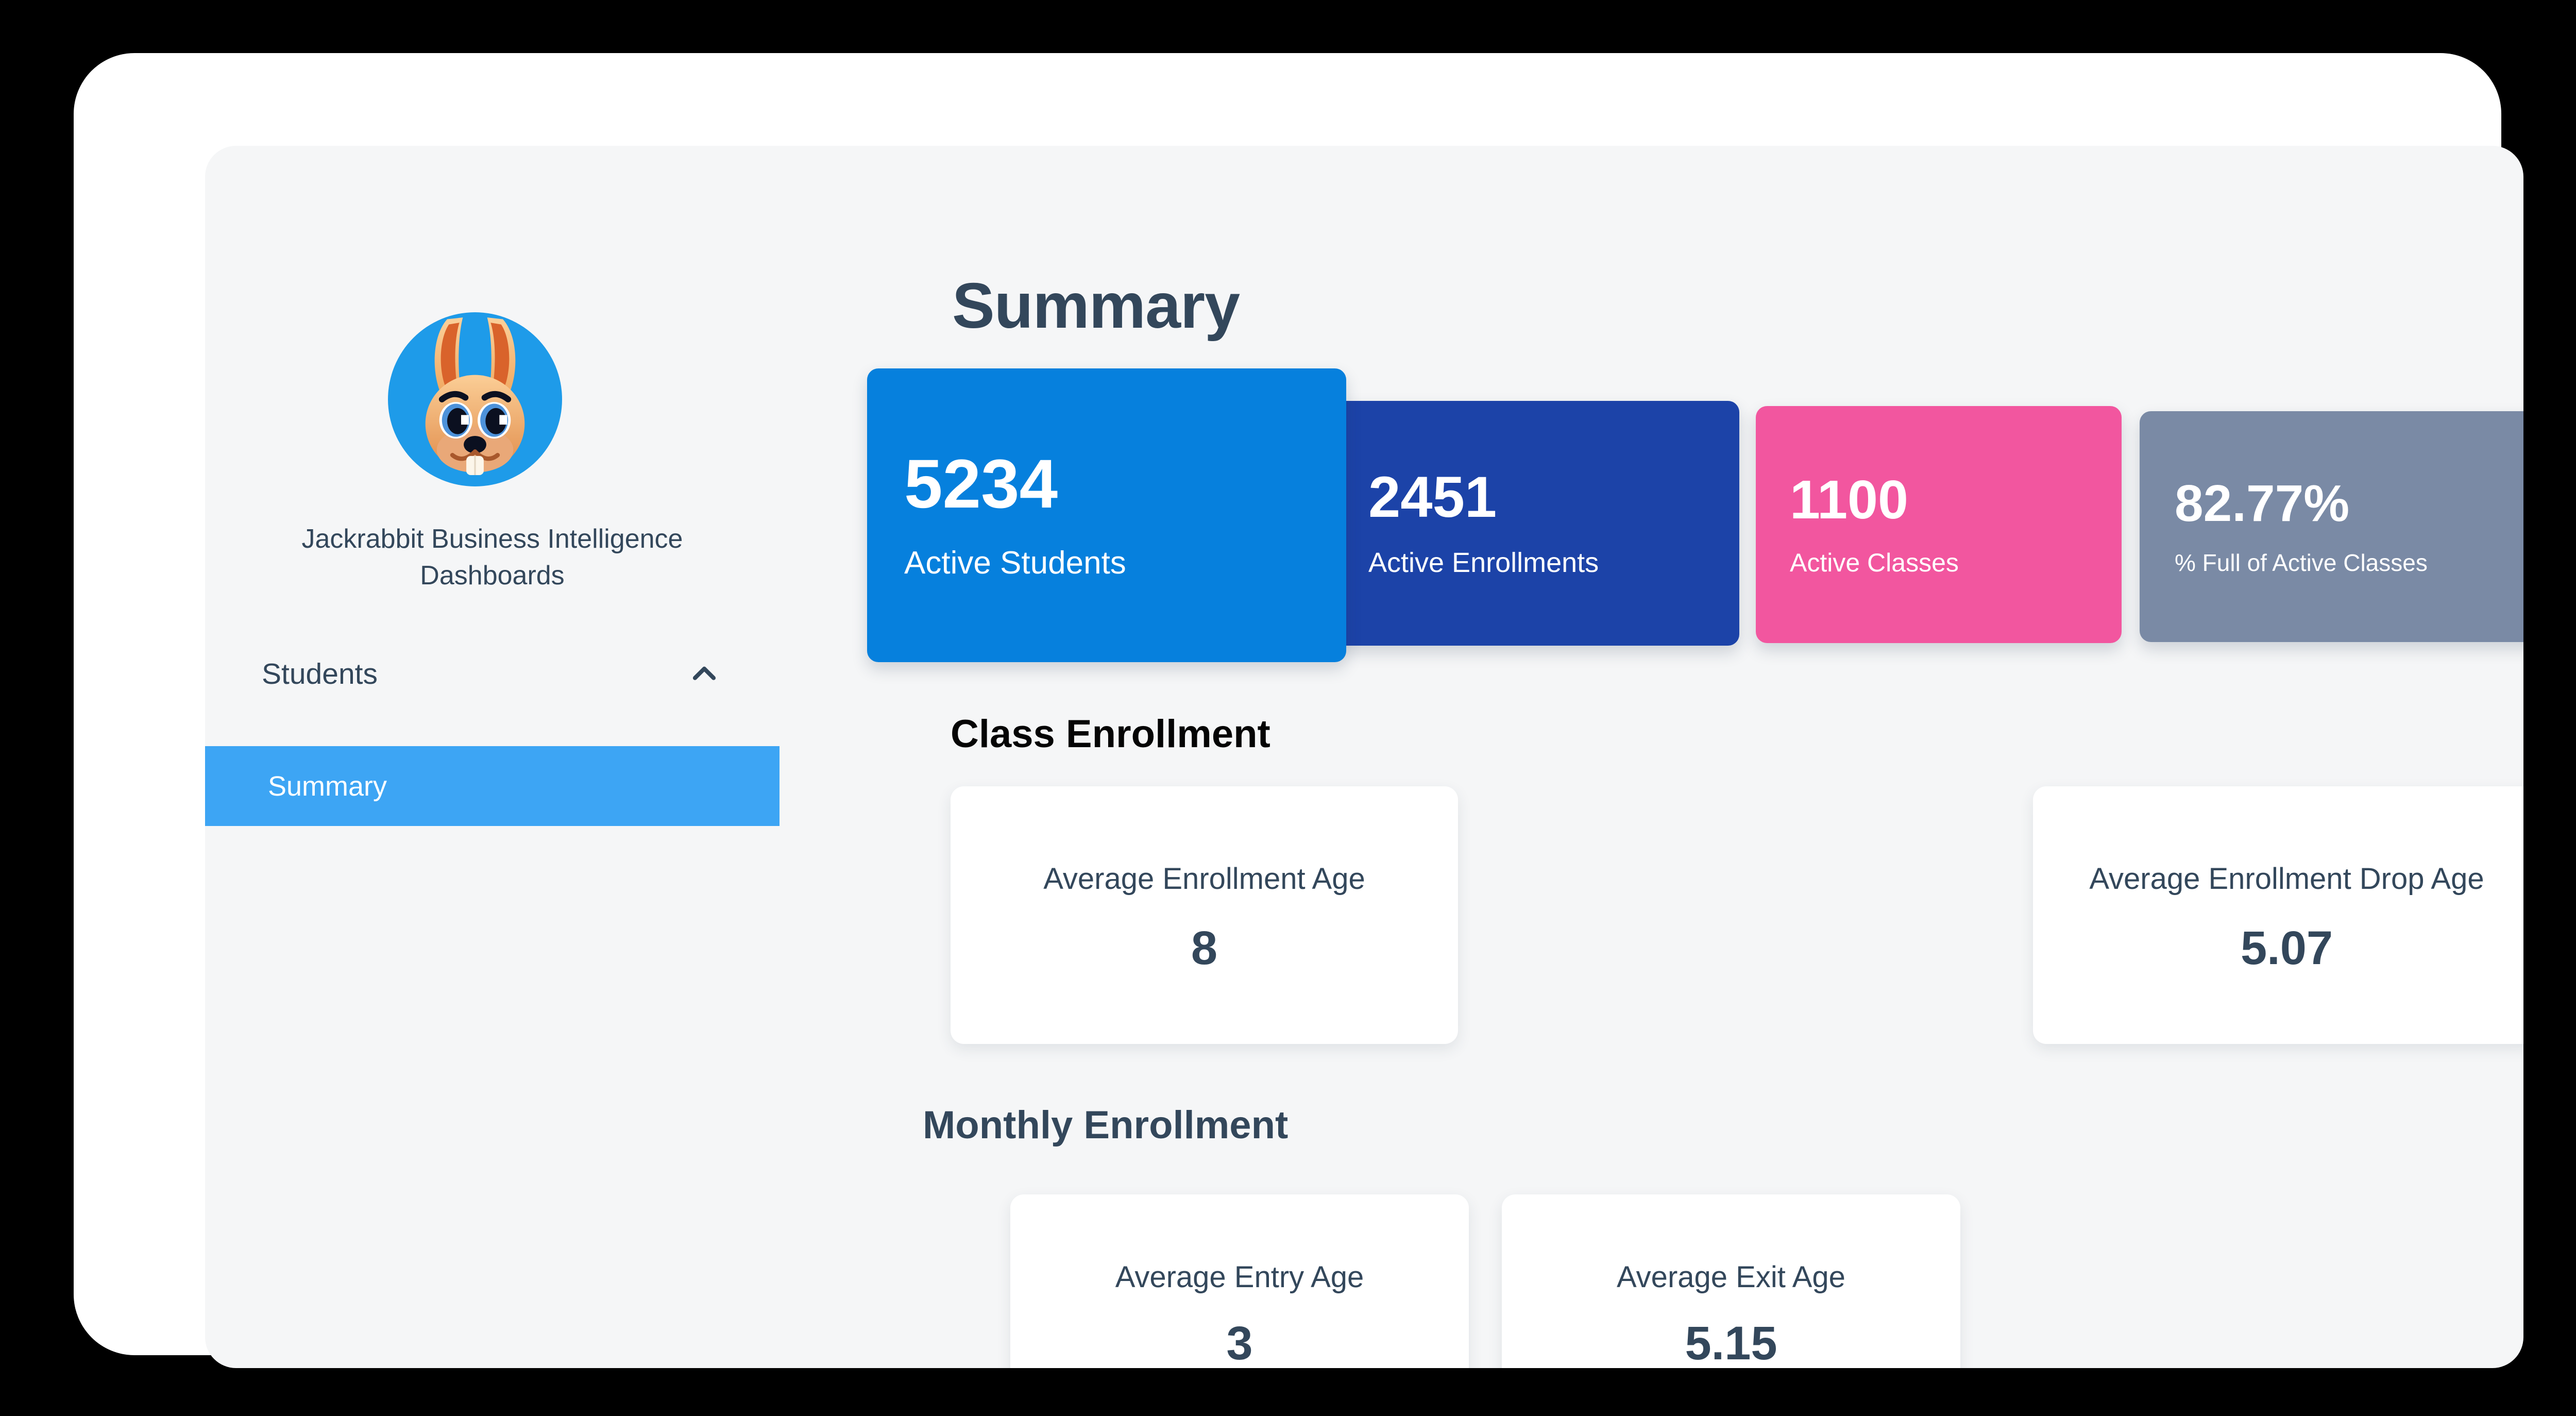  What do you see at coordinates (1432, 496) in the screenshot?
I see `kpi-value: 2451` at bounding box center [1432, 496].